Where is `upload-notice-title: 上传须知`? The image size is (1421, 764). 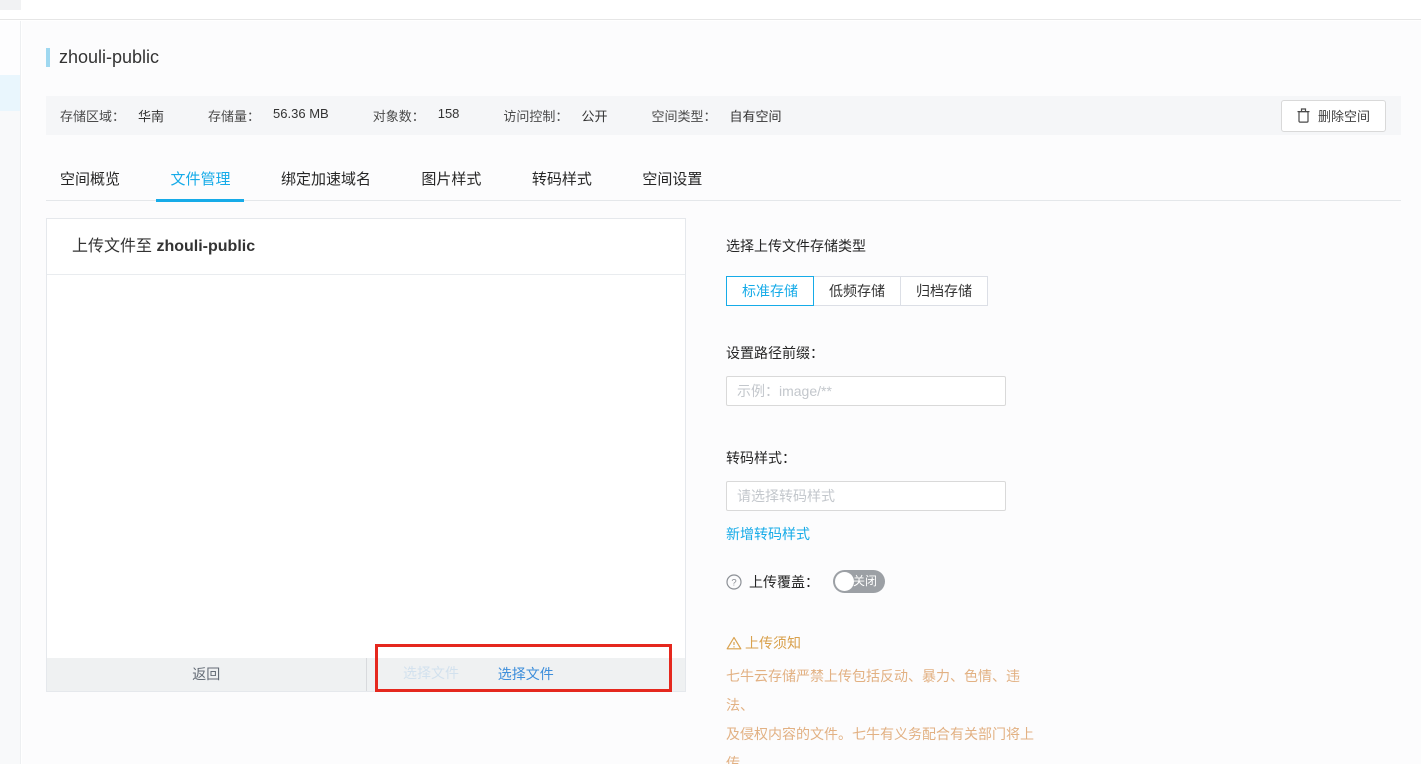 upload-notice-title: 上传须知 is located at coordinates (763, 643).